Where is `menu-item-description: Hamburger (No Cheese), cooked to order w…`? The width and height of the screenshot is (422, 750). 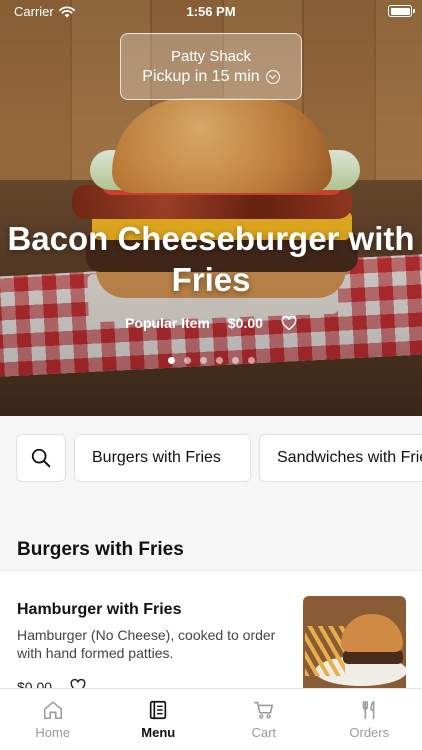 menu-item-description: Hamburger (No Cheese), cooked to order w… is located at coordinates (146, 644).